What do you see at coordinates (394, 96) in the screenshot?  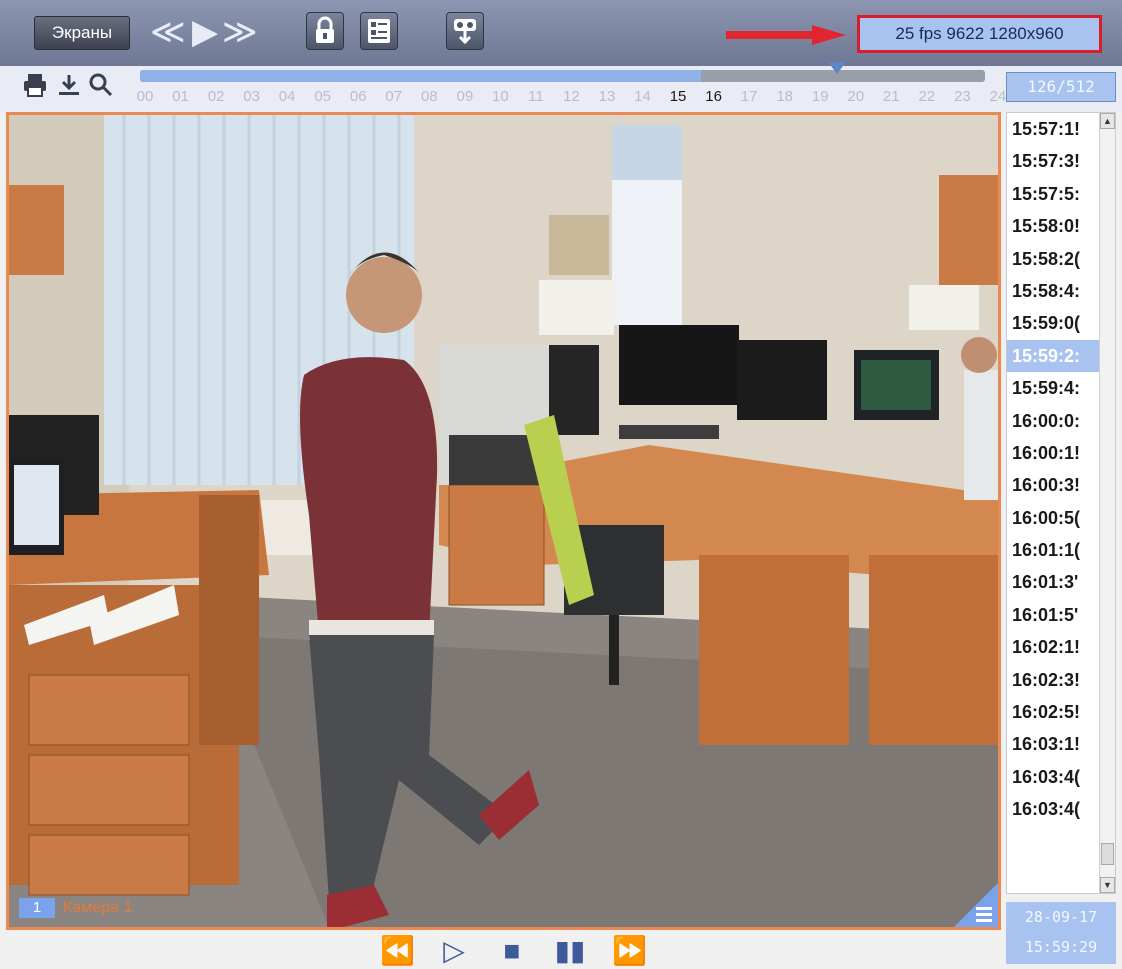 I see `timeline-hour-label: 07` at bounding box center [394, 96].